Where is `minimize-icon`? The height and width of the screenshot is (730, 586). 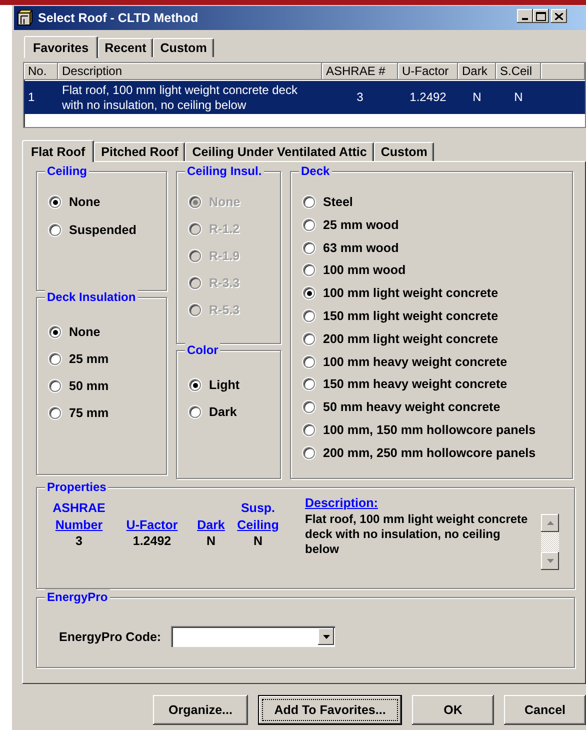 minimize-icon is located at coordinates (525, 19).